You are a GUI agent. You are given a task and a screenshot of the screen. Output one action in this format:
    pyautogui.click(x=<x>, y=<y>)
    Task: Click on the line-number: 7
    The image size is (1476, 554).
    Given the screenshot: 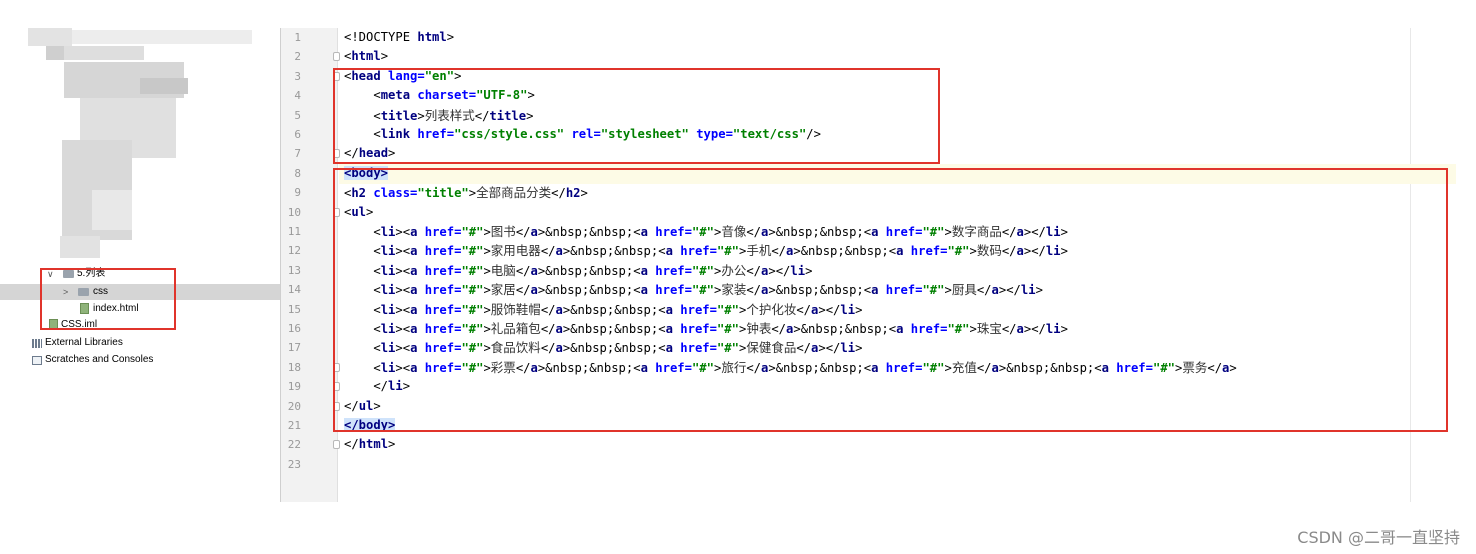 What is the action you would take?
    pyautogui.click(x=297, y=154)
    